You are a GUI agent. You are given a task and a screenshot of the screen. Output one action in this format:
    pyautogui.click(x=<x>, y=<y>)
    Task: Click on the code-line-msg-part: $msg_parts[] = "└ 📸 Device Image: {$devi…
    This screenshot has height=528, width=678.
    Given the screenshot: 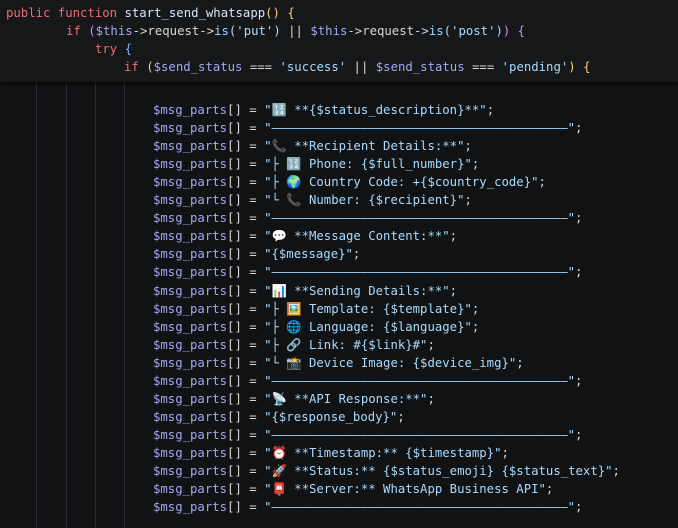 What is the action you would take?
    pyautogui.click(x=338, y=363)
    